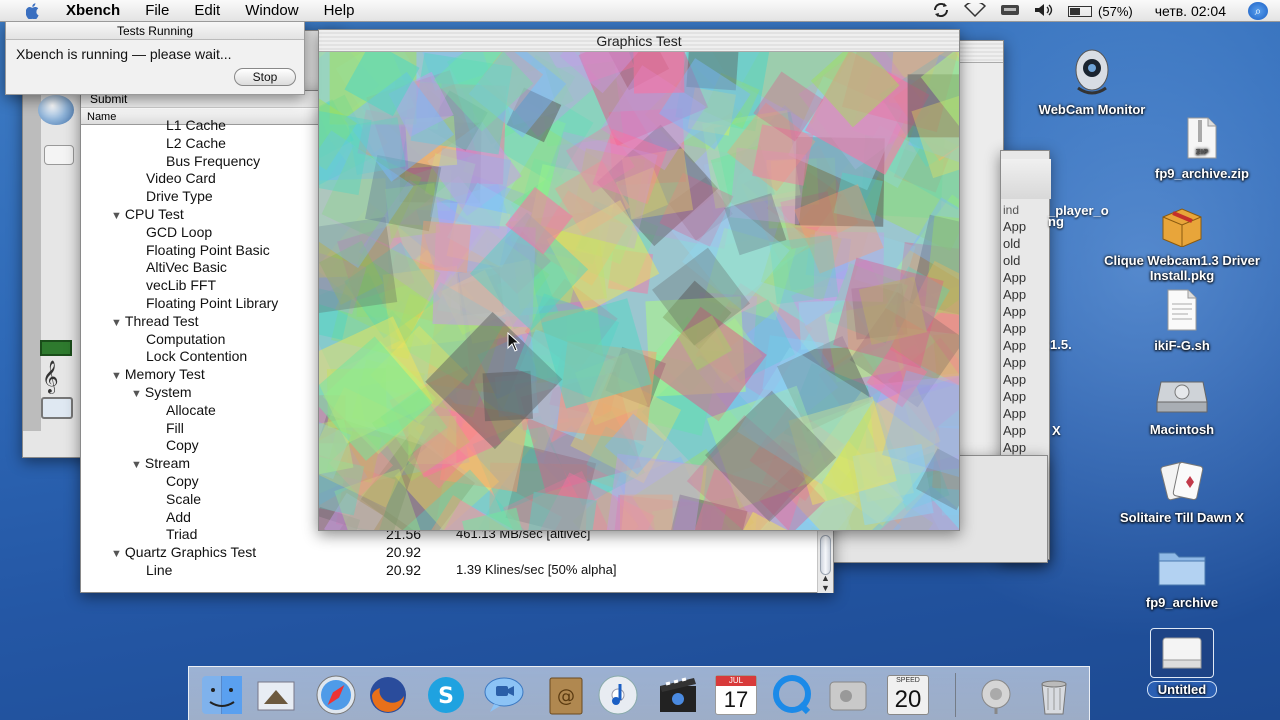 Image resolution: width=1280 pixels, height=720 pixels. What do you see at coordinates (1202, 173) in the screenshot?
I see `desktop-icon-label: fp9_archive.zip` at bounding box center [1202, 173].